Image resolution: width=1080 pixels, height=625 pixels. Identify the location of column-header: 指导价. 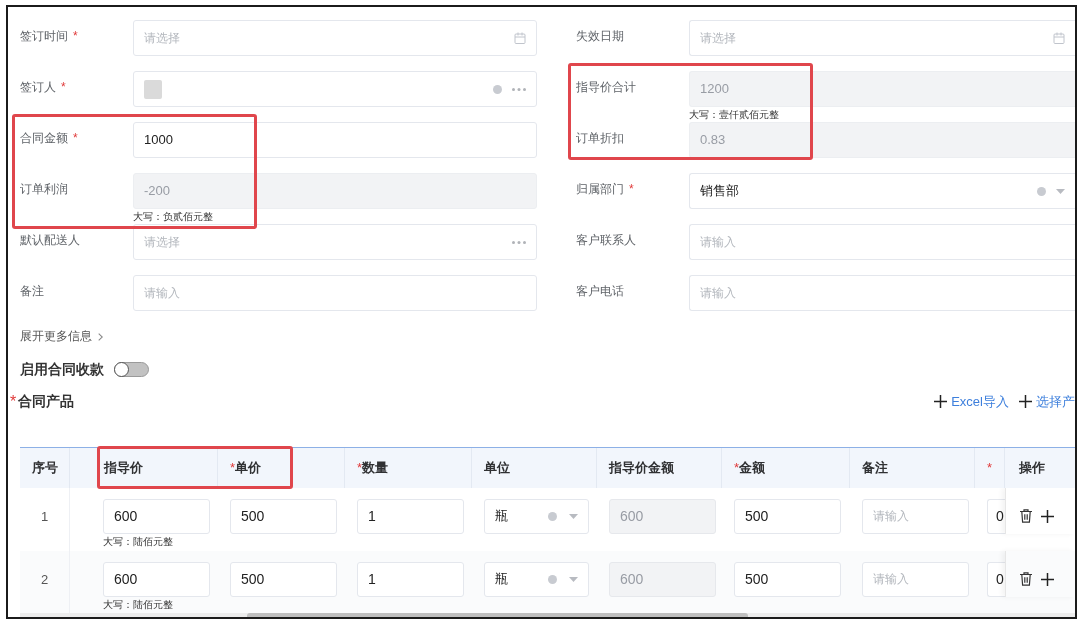
(123, 467).